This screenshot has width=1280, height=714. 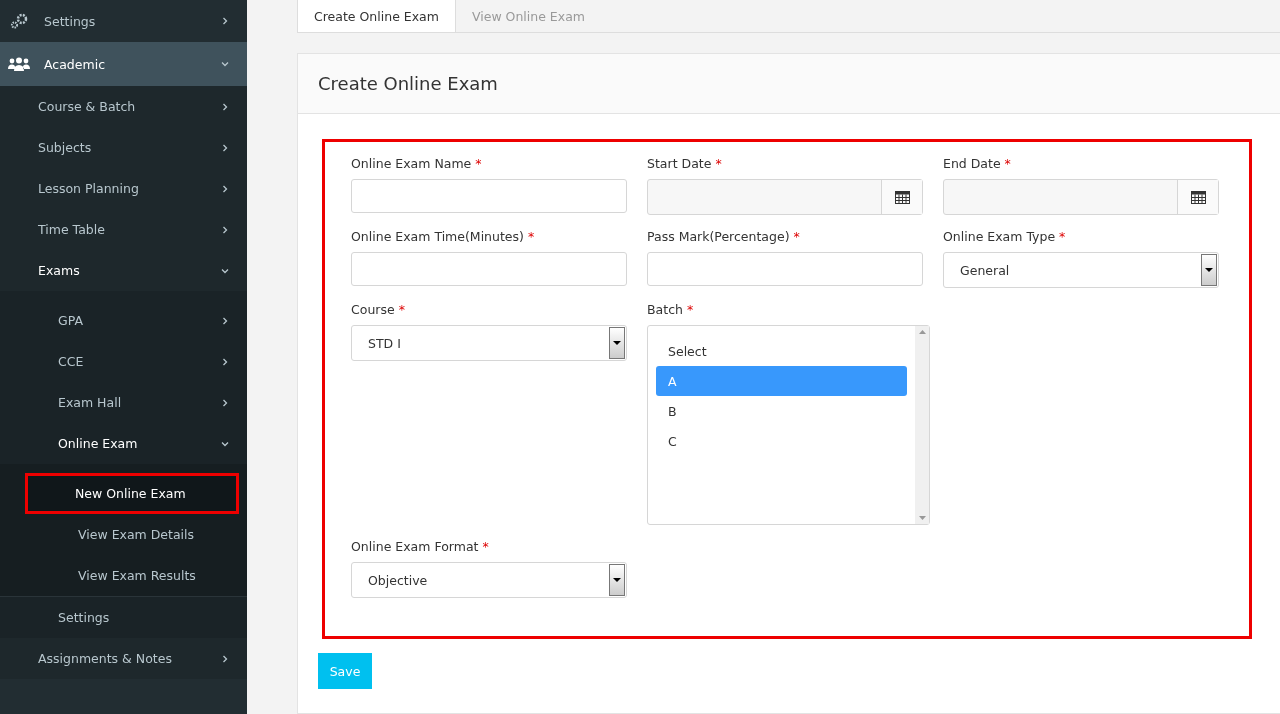 What do you see at coordinates (123, 64) in the screenshot?
I see `sidebar-item: Academic` at bounding box center [123, 64].